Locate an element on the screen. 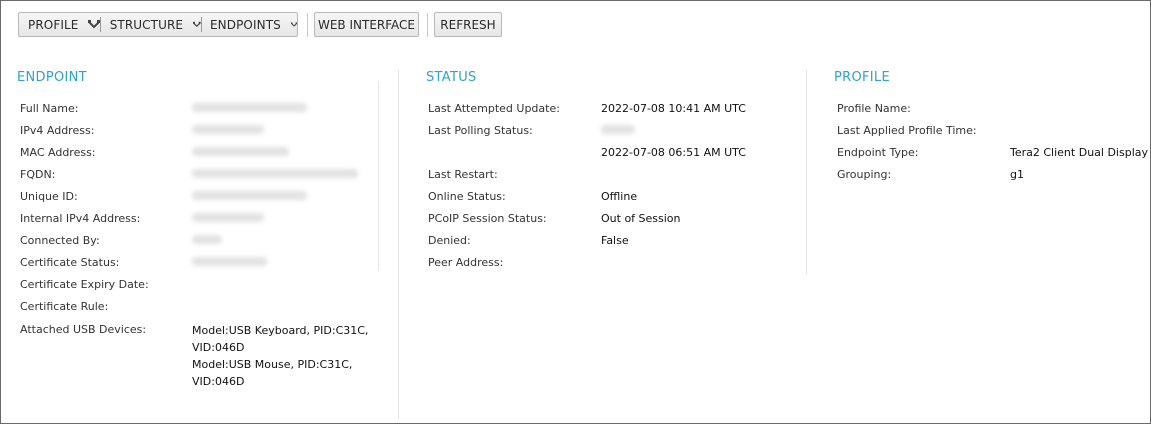  certificate-rule-label: Certificate Rule: is located at coordinates (64, 306).